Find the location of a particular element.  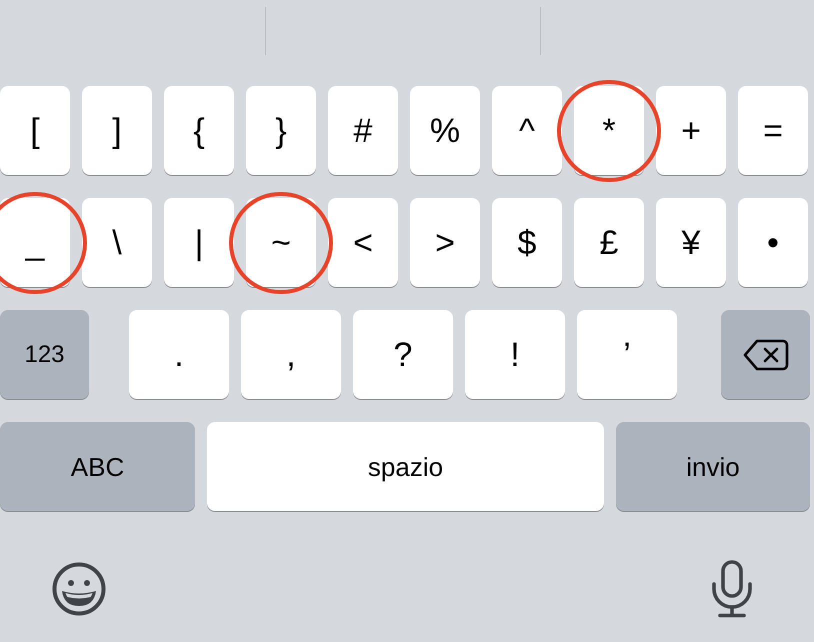

symbol-key: + is located at coordinates (691, 130).